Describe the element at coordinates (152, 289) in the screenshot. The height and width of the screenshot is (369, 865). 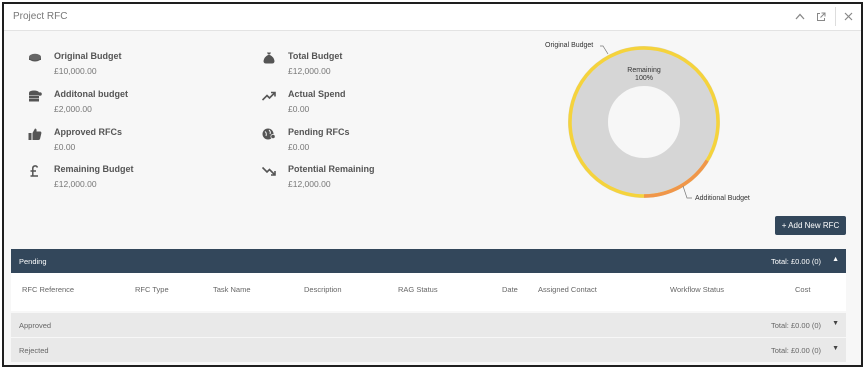
I see `col-rfc-type: RFC Type` at that location.